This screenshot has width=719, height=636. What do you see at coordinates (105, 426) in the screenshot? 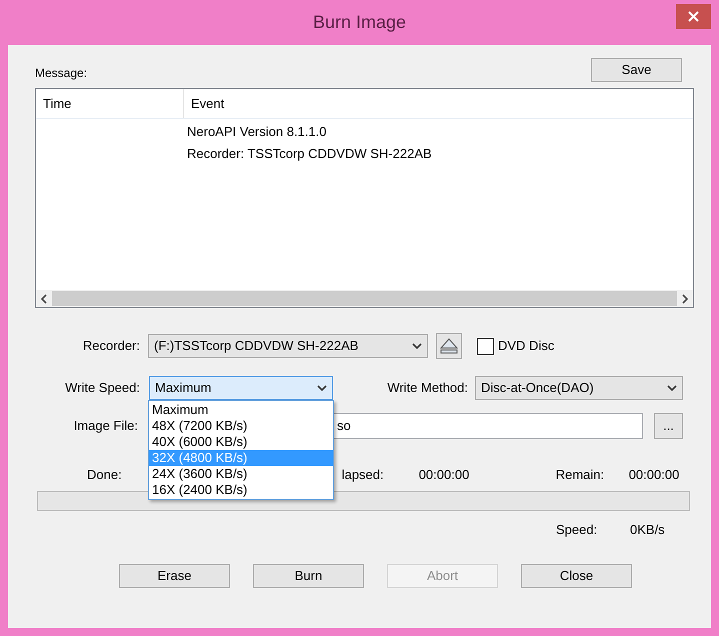
I see `image-file-label: Image File:` at bounding box center [105, 426].